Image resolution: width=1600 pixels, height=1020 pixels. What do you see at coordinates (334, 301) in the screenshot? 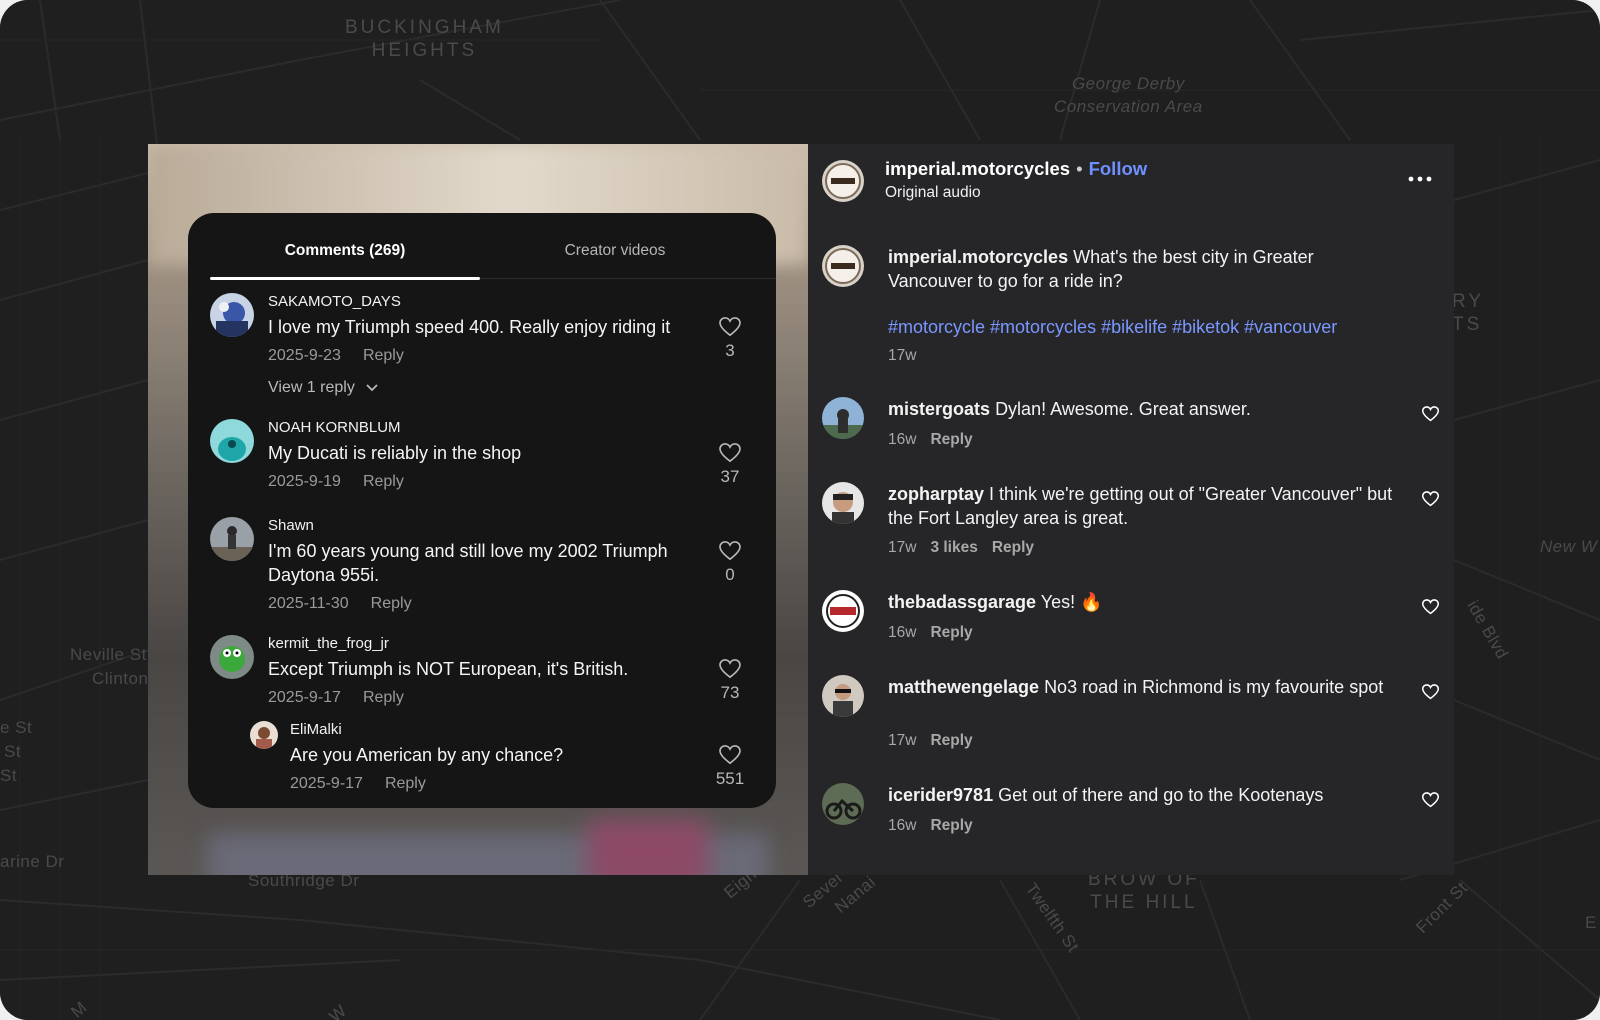
I see `comment-author: SAKAMOTO_DAYS` at bounding box center [334, 301].